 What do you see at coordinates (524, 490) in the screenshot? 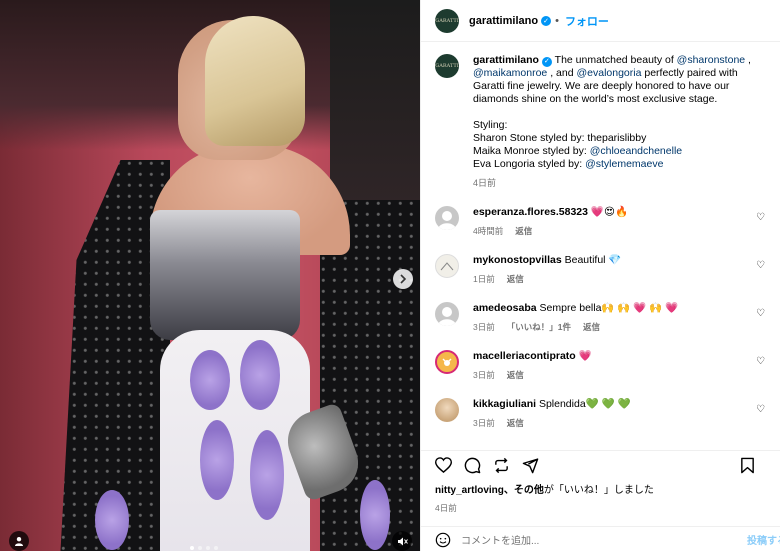
I see `likes-others: 、その他` at bounding box center [524, 490].